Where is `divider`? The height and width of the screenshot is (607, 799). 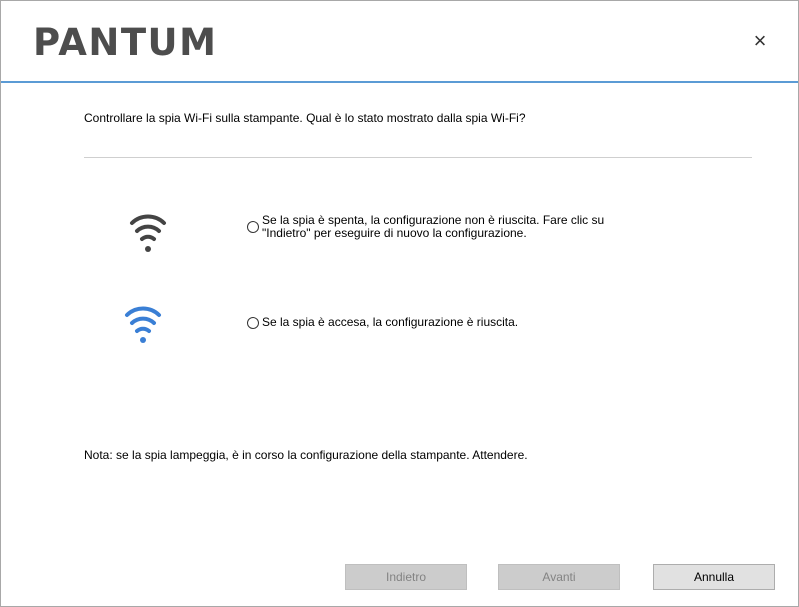 divider is located at coordinates (418, 157).